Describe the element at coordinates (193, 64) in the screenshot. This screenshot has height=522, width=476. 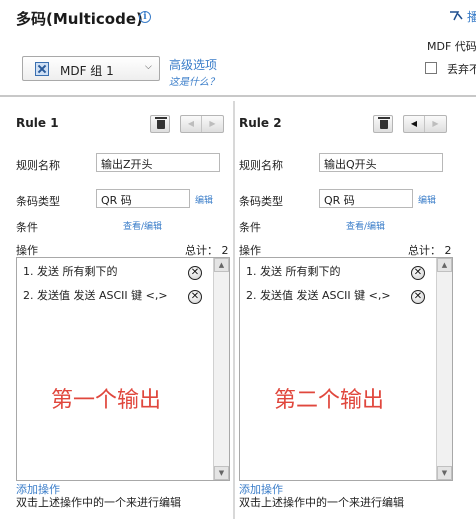
I see `advanced-options-link: 高级选项` at that location.